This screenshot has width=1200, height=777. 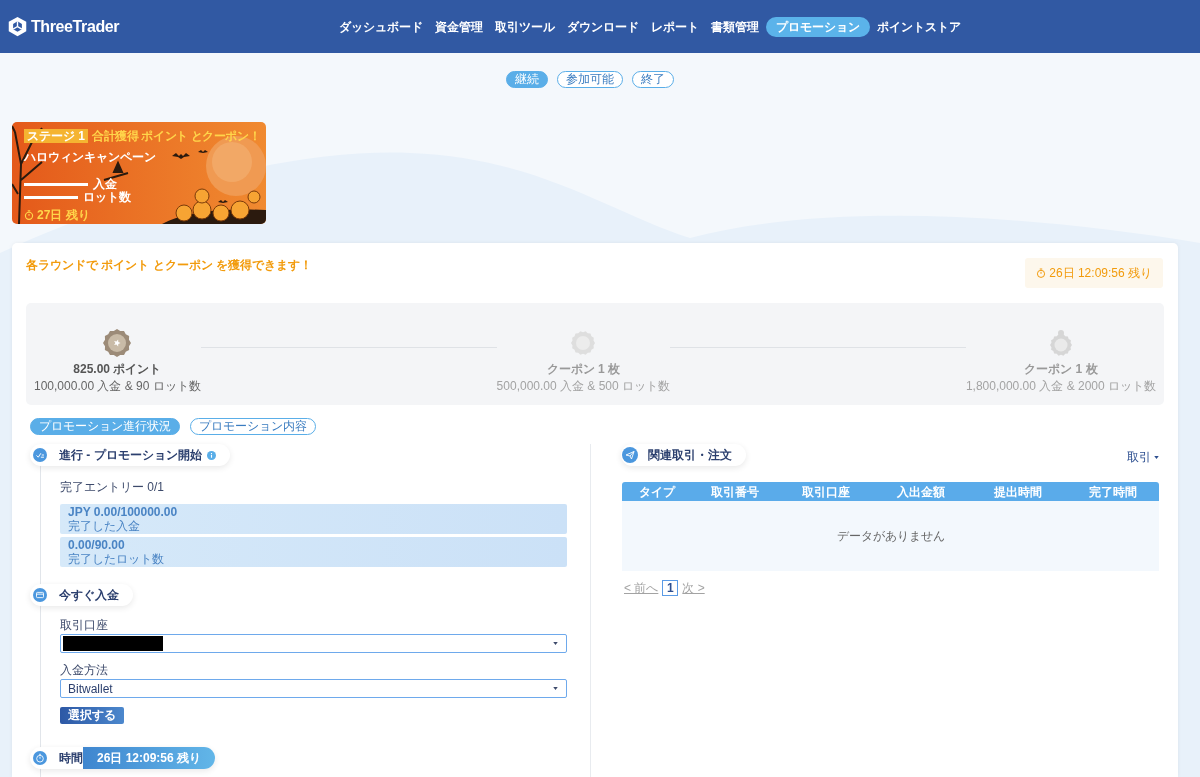 What do you see at coordinates (117, 369) in the screenshot?
I see `reward-text: 825.00 ポイント` at bounding box center [117, 369].